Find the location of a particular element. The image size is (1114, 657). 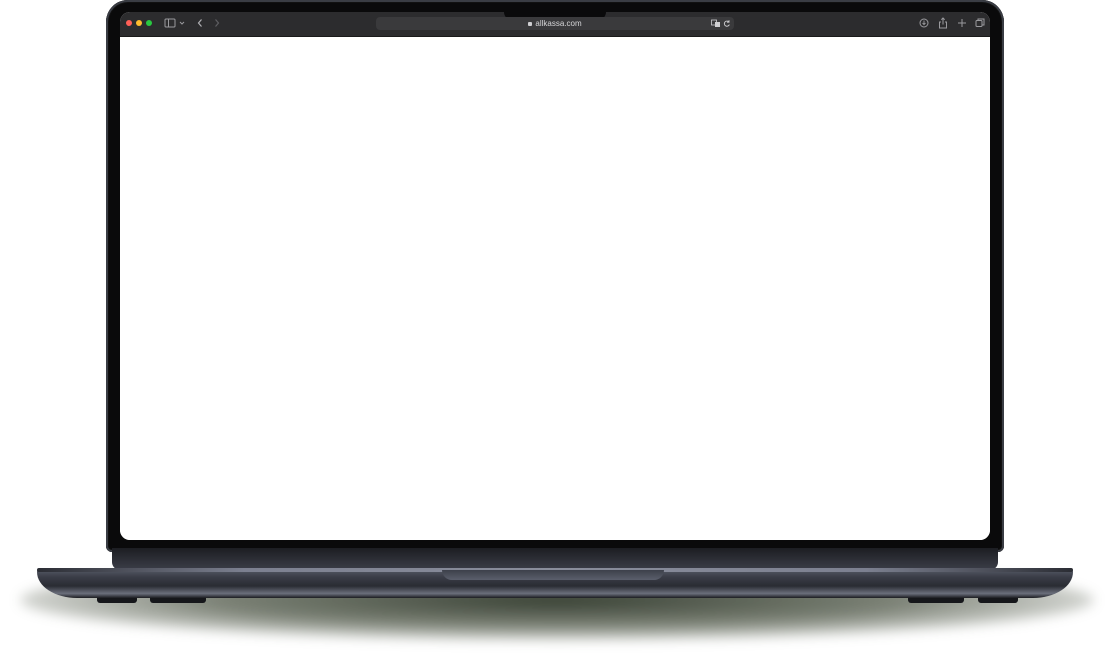

share-icon is located at coordinates (943, 23).